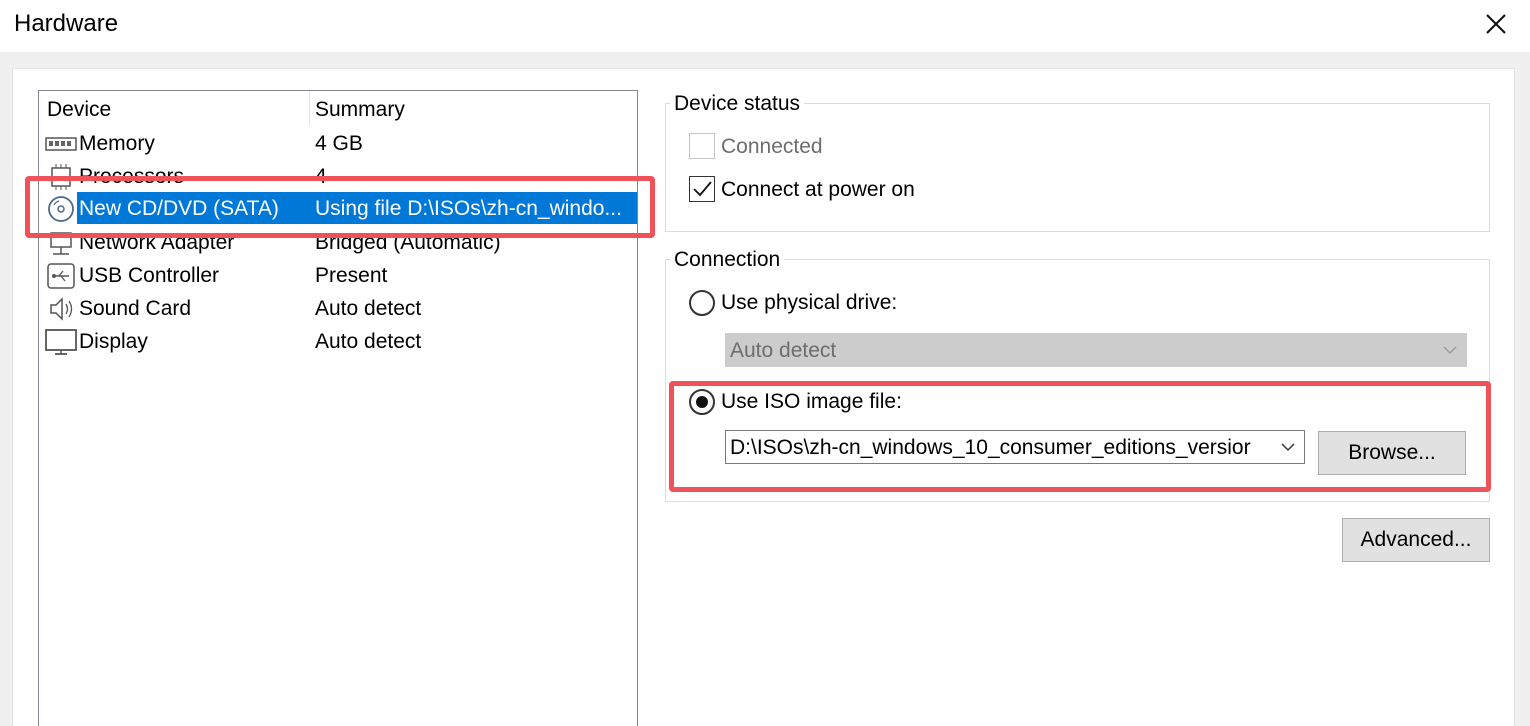 Image resolution: width=1530 pixels, height=726 pixels. What do you see at coordinates (66, 23) in the screenshot?
I see `window-title: Hardware` at bounding box center [66, 23].